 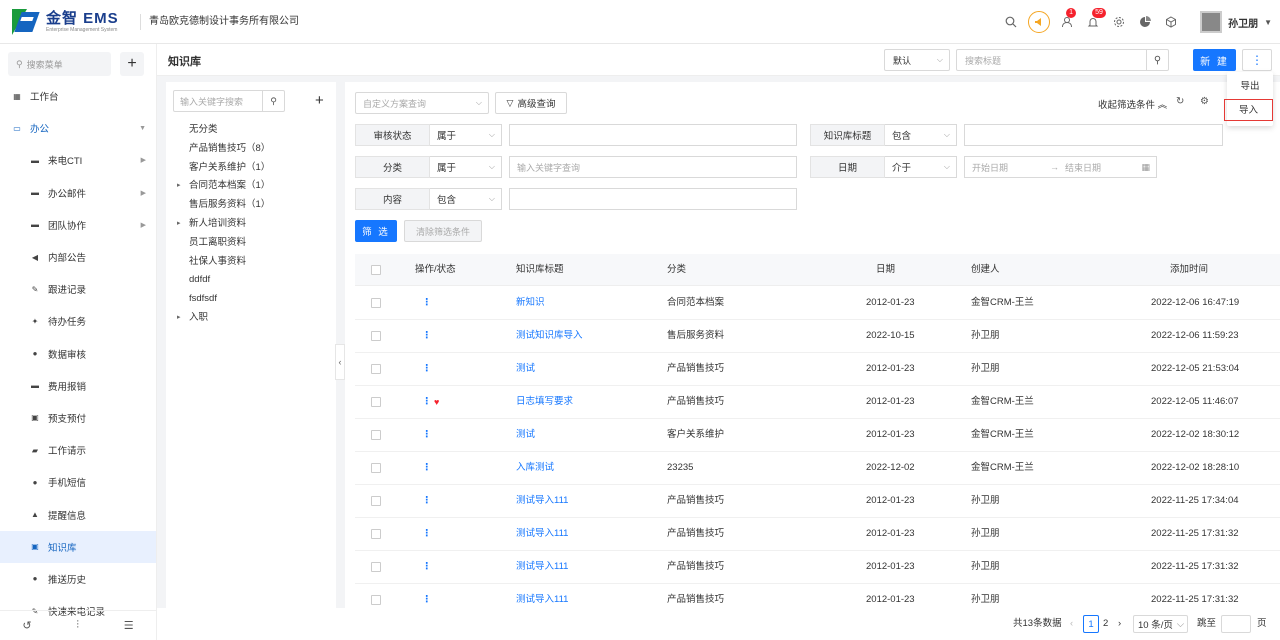 I want to click on sidebar-item-advance: ▣ 预支预付, so click(x=78, y=418).